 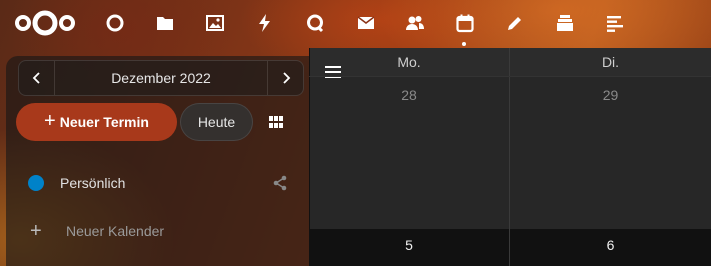 What do you see at coordinates (158, 183) in the screenshot?
I see `calendar-item-personal: Persönlich` at bounding box center [158, 183].